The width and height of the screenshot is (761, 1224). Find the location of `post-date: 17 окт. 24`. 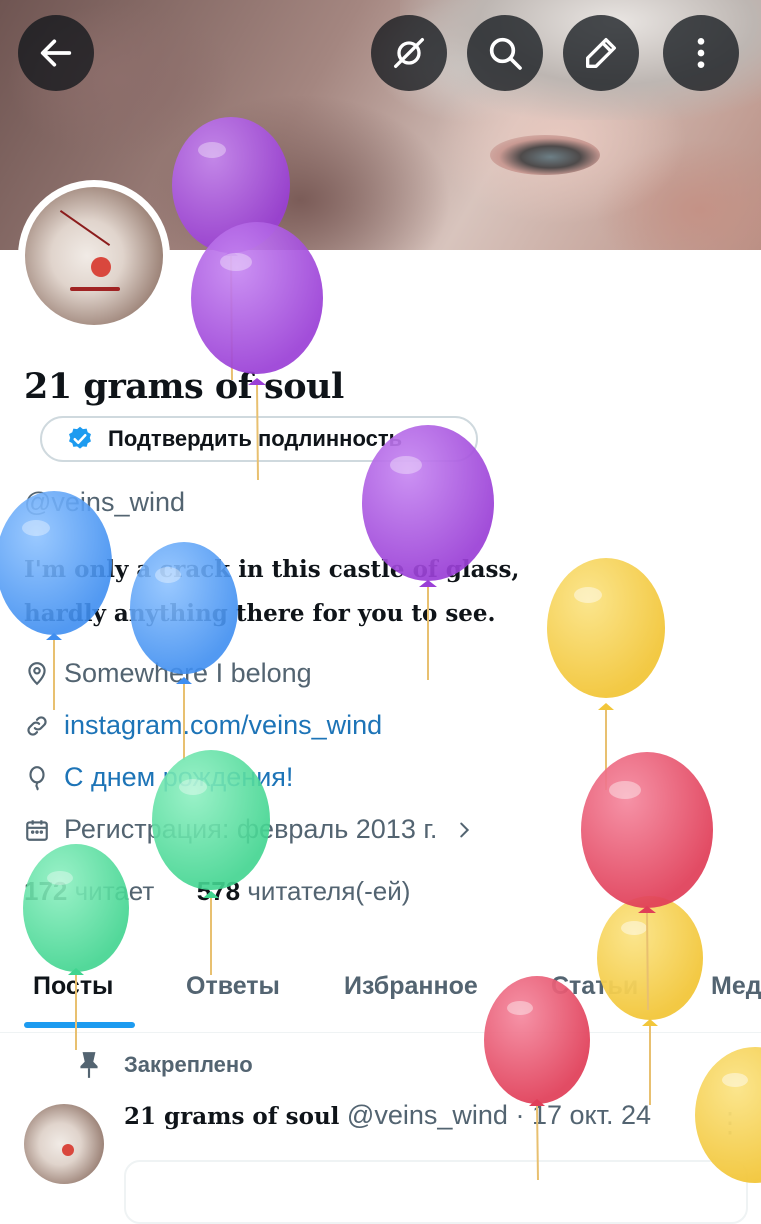

post-date: 17 окт. 24 is located at coordinates (591, 1115).